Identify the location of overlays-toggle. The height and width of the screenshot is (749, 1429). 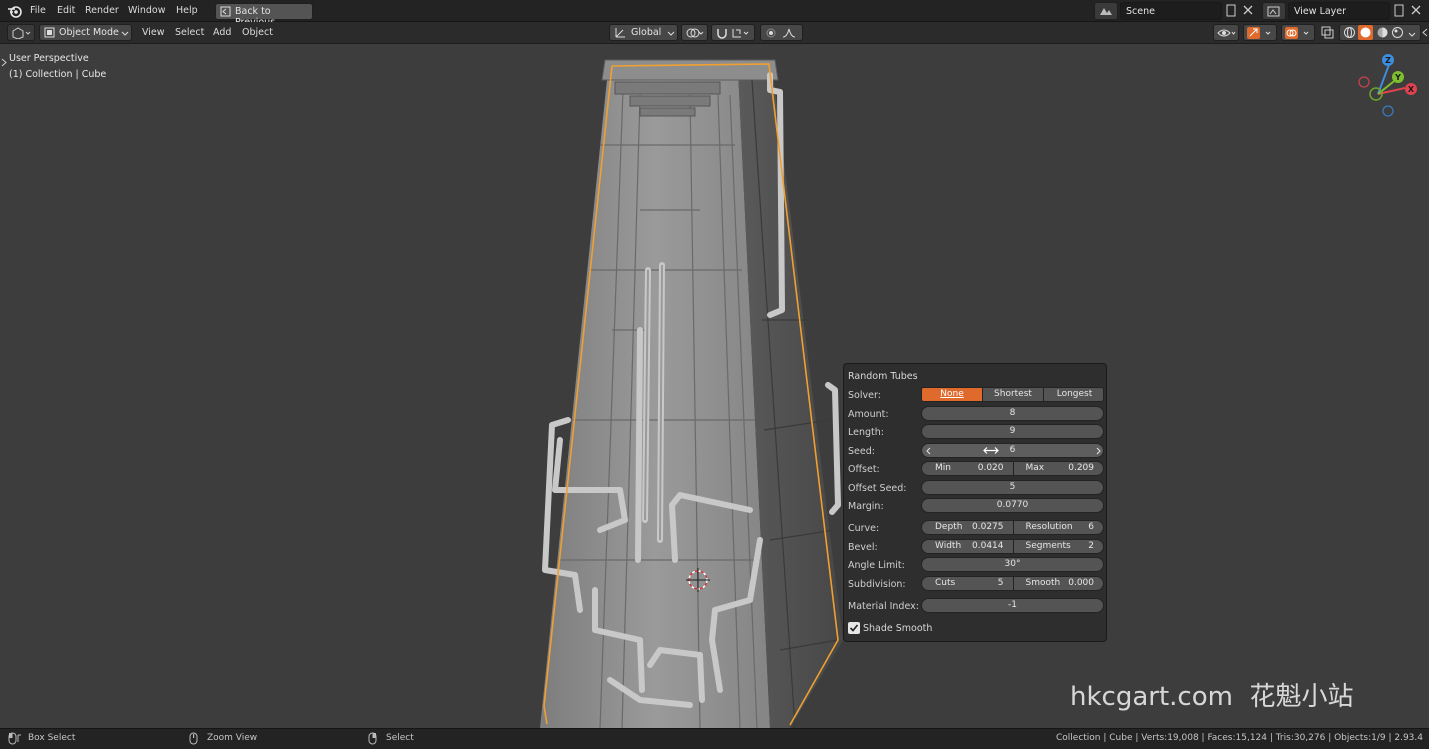
(1298, 32).